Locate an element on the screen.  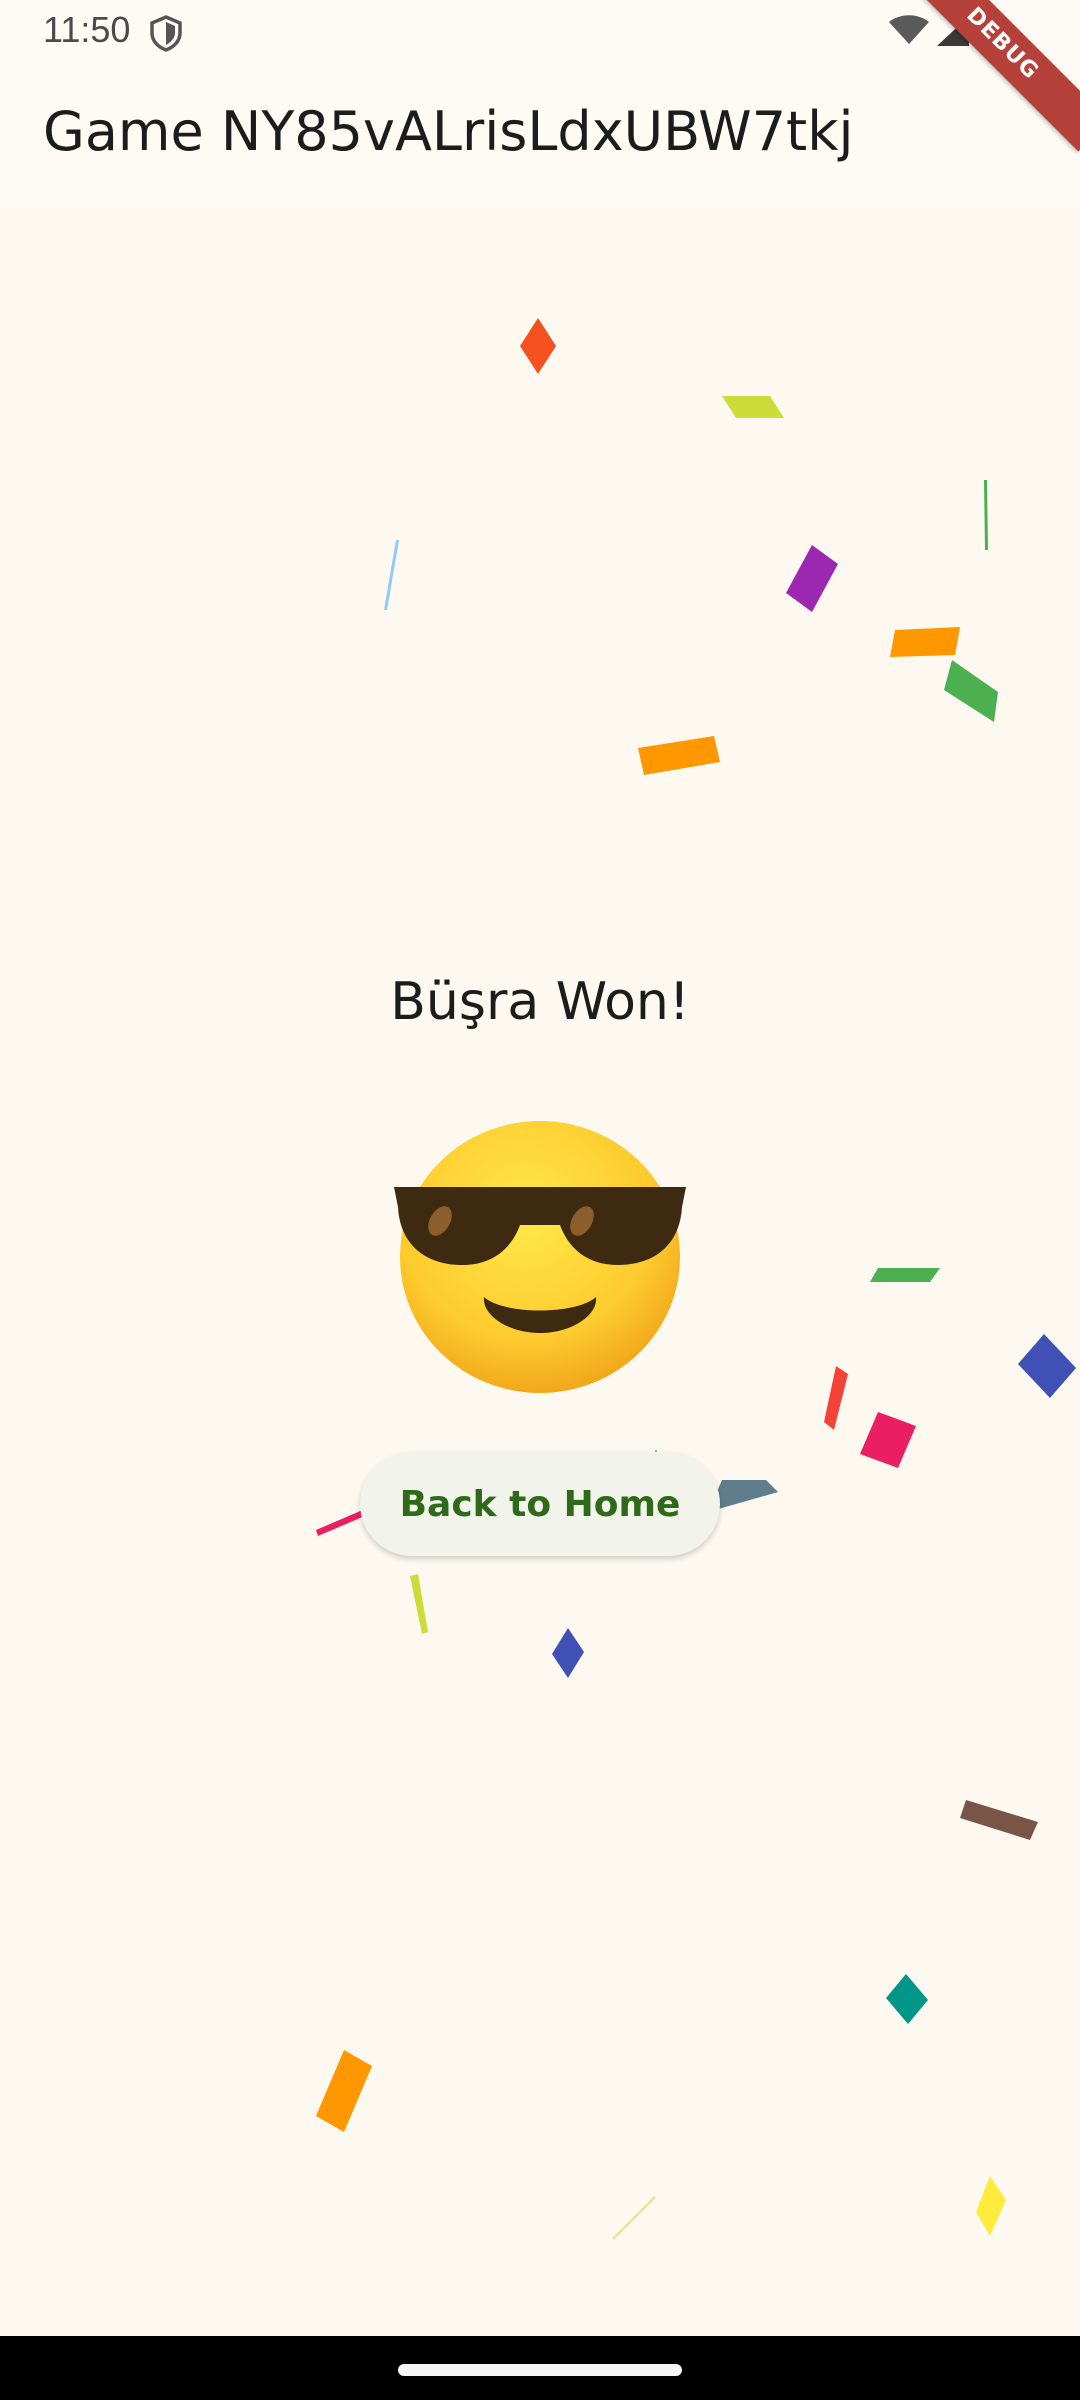
navigation-bar is located at coordinates (540, 2368).